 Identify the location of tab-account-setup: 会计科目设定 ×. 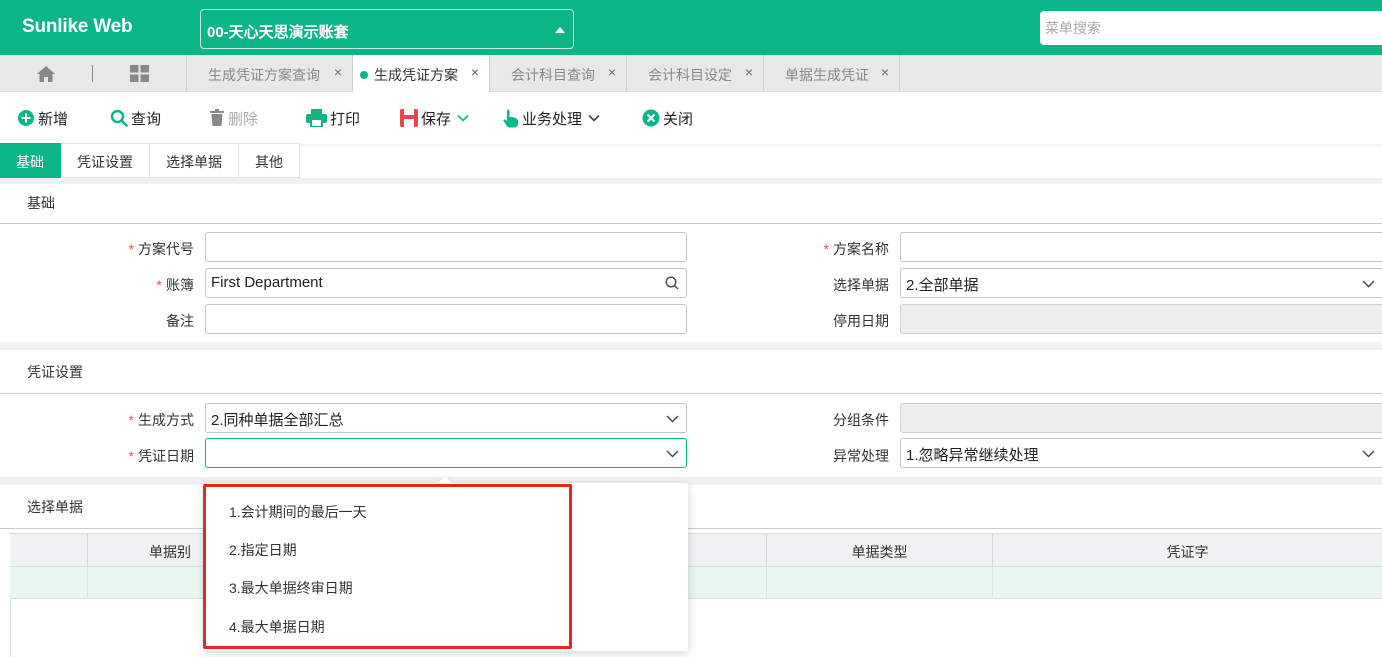
(694, 73).